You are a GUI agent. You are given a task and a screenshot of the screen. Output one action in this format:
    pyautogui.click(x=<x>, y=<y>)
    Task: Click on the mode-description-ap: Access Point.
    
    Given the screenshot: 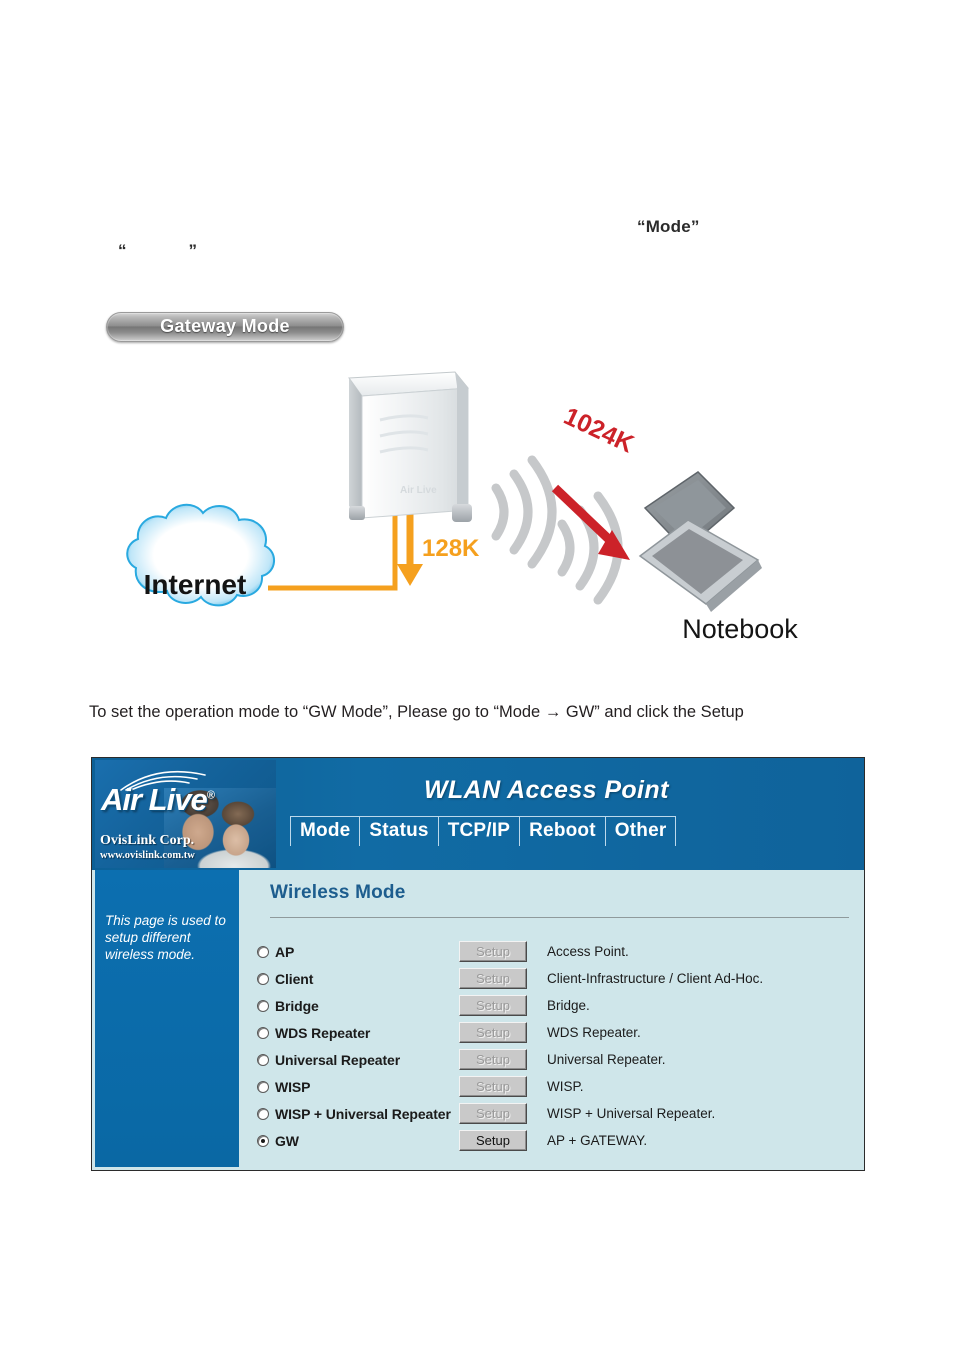 What is the action you would take?
    pyautogui.click(x=588, y=951)
    